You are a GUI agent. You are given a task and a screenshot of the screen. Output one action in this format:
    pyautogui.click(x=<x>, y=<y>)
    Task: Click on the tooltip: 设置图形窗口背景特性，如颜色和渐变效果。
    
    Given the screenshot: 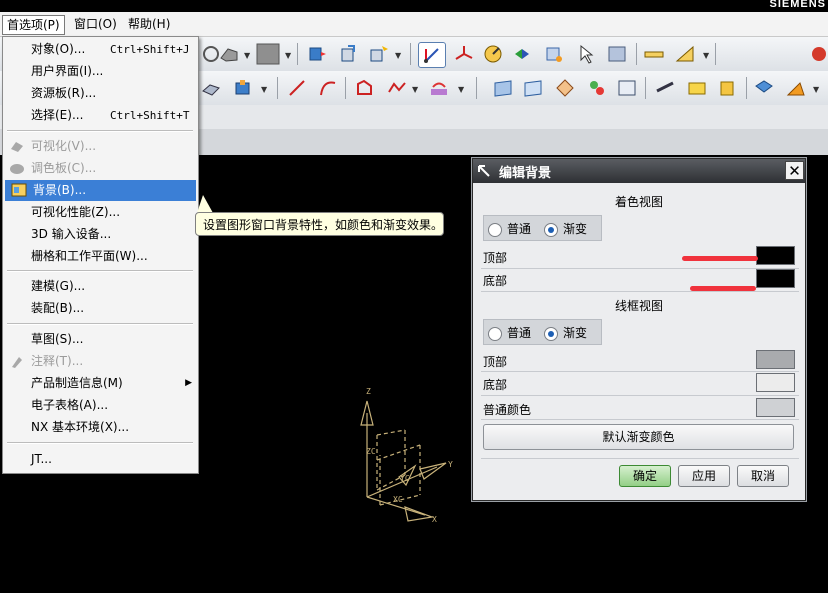 What is the action you would take?
    pyautogui.click(x=319, y=224)
    